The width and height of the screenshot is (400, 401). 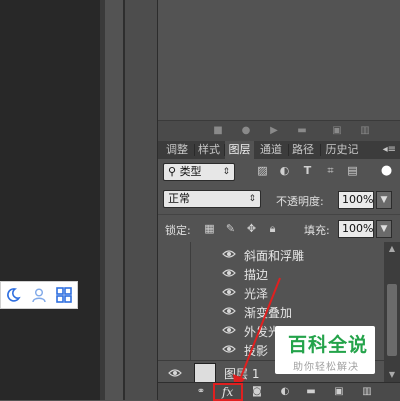 I want to click on panel-tabs: 调整 样式 图层 通道 路径 历史记 ◂≡, so click(x=279, y=150).